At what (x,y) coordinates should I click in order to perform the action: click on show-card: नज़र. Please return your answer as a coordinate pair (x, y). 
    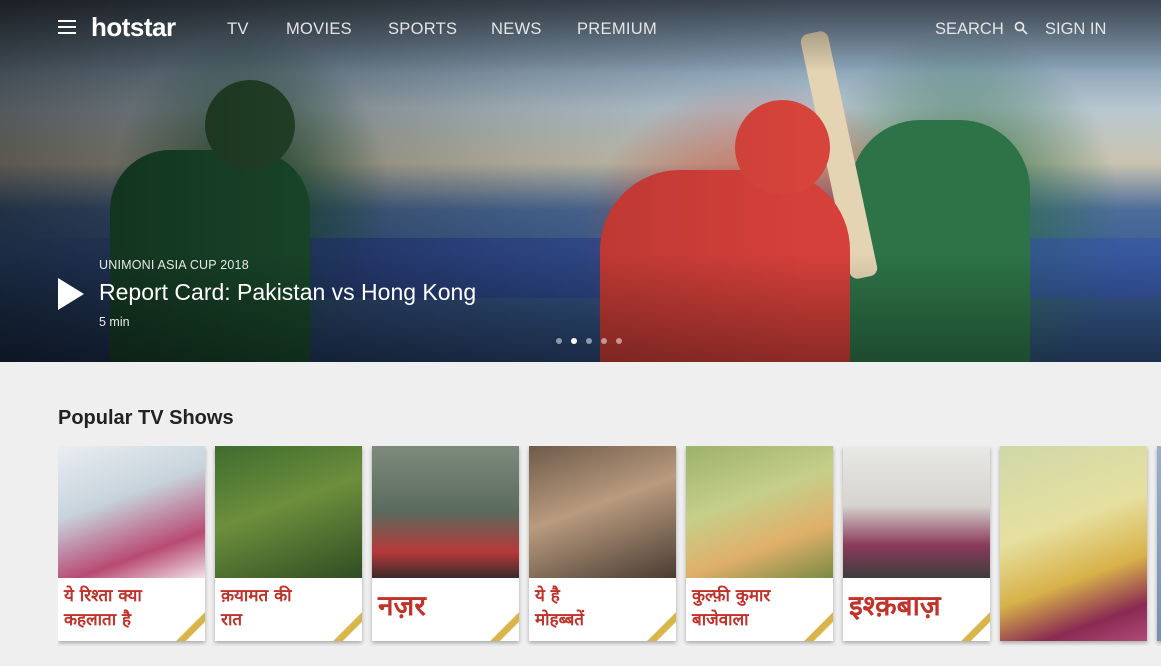
    Looking at the image, I should click on (445, 543).